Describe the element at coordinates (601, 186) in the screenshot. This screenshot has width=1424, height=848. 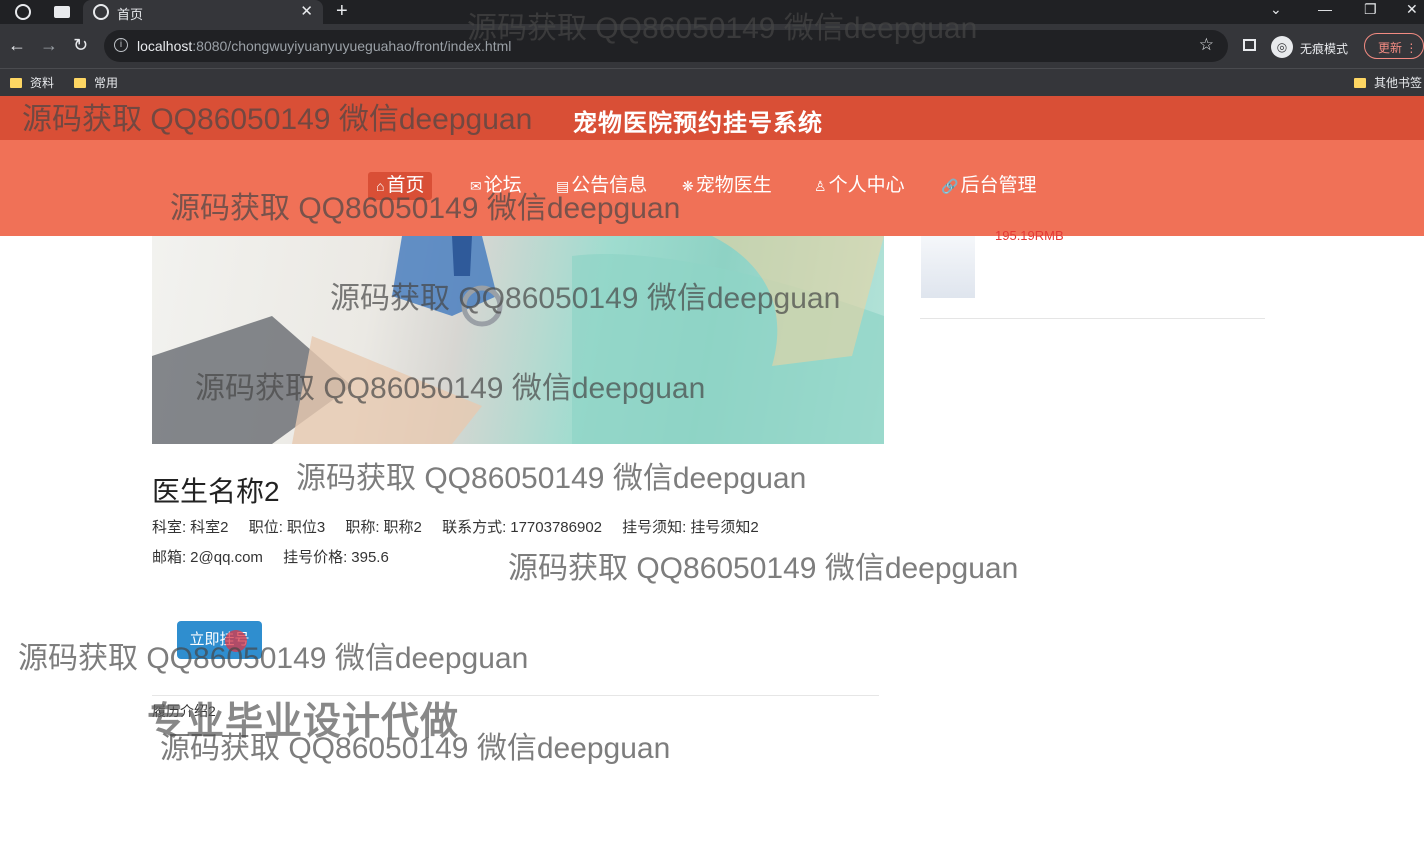
I see `nav-notice: ▤ 公告信息` at that location.